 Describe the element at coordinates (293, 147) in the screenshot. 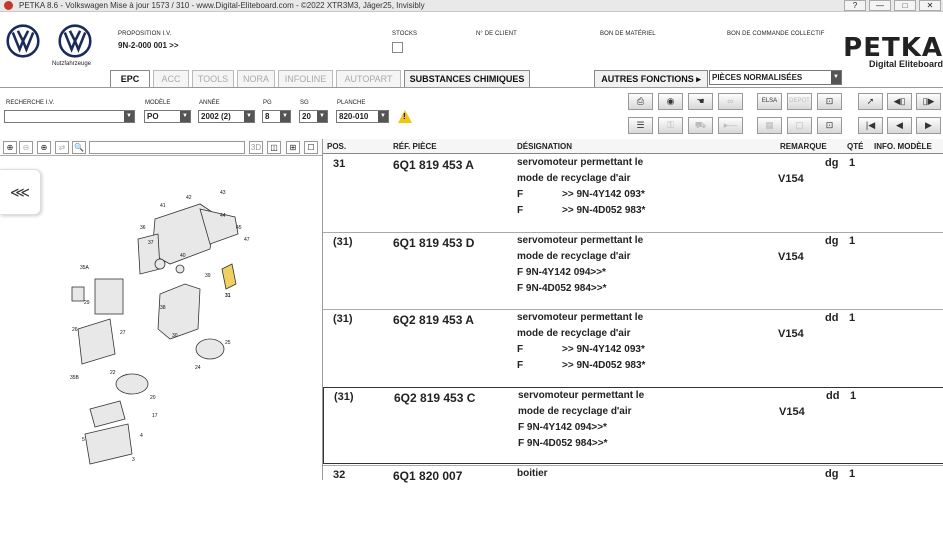

I see `grid-view-icon: ⊞` at that location.